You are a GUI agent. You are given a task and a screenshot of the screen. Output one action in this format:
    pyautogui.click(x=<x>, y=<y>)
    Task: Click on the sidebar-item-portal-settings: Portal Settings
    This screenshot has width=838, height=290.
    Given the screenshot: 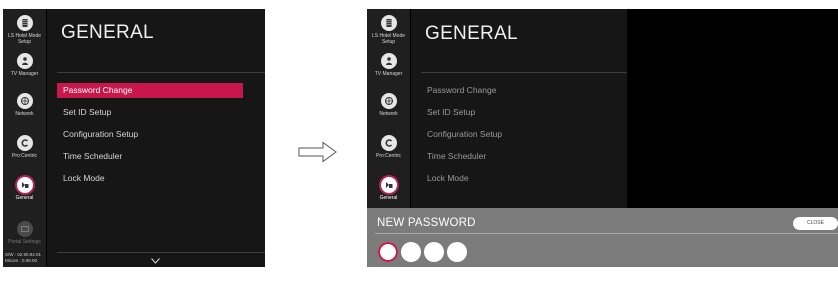 What is the action you would take?
    pyautogui.click(x=24, y=233)
    